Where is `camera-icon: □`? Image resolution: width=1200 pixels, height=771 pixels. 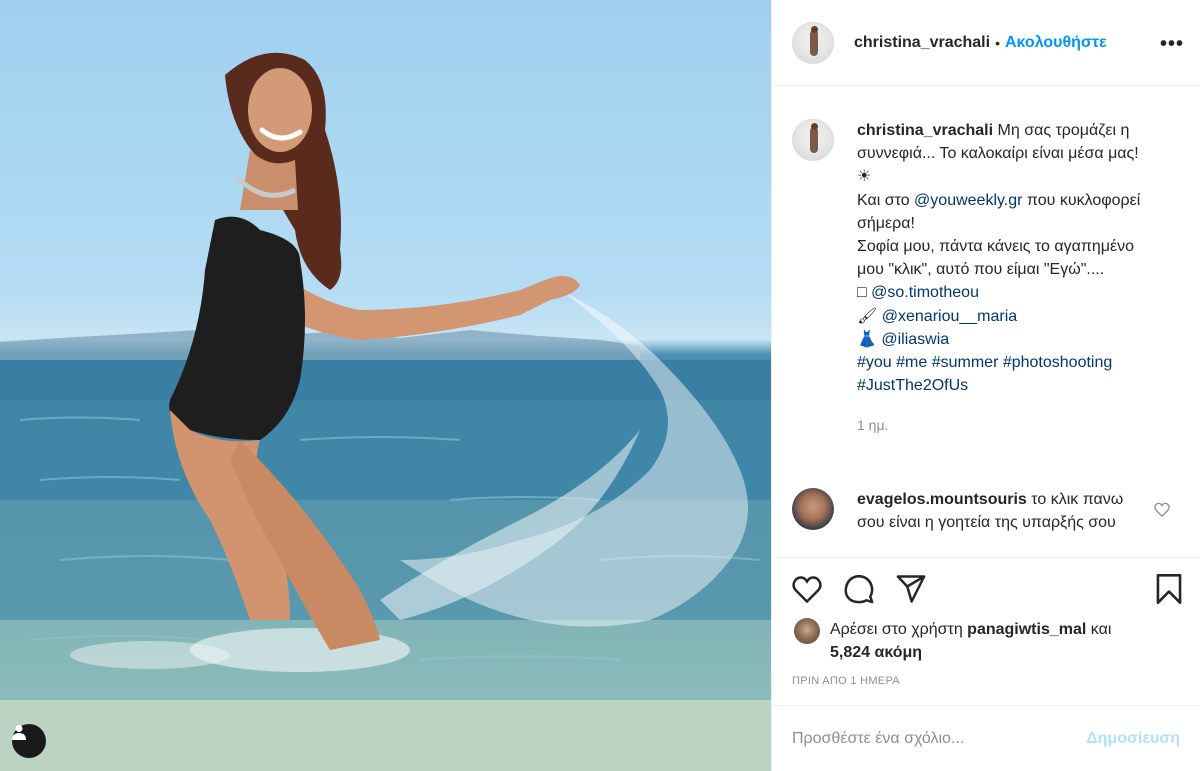
camera-icon: □ is located at coordinates (862, 293).